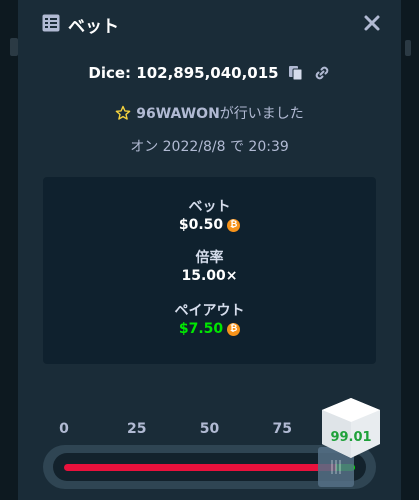 This screenshot has height=500, width=419. Describe the element at coordinates (209, 24) in the screenshot. I see `modal-header: ベット` at that location.